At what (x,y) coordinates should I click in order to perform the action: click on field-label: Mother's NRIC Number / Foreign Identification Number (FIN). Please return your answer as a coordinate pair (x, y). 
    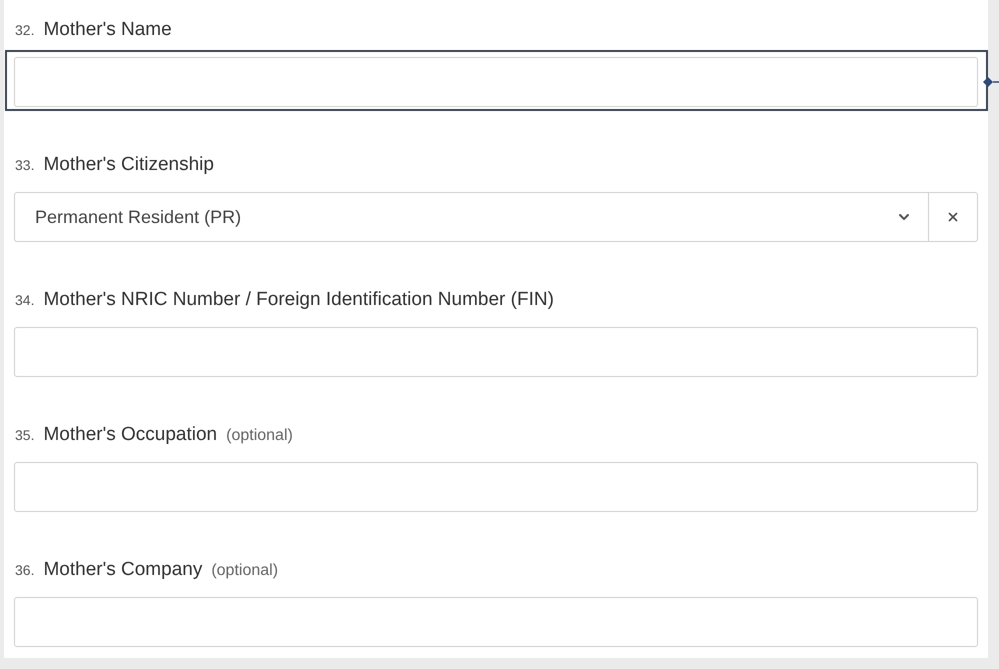
    Looking at the image, I should click on (298, 300).